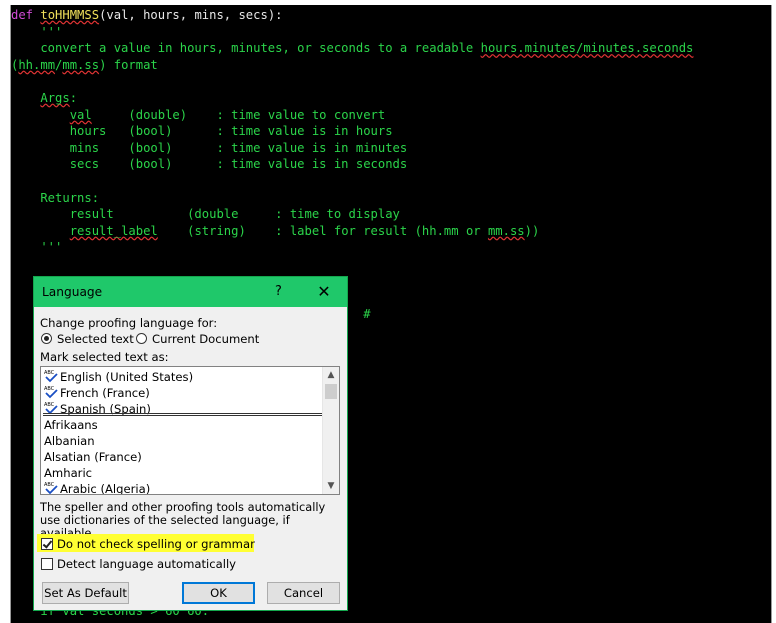  I want to click on language-name: Amharic, so click(68, 473).